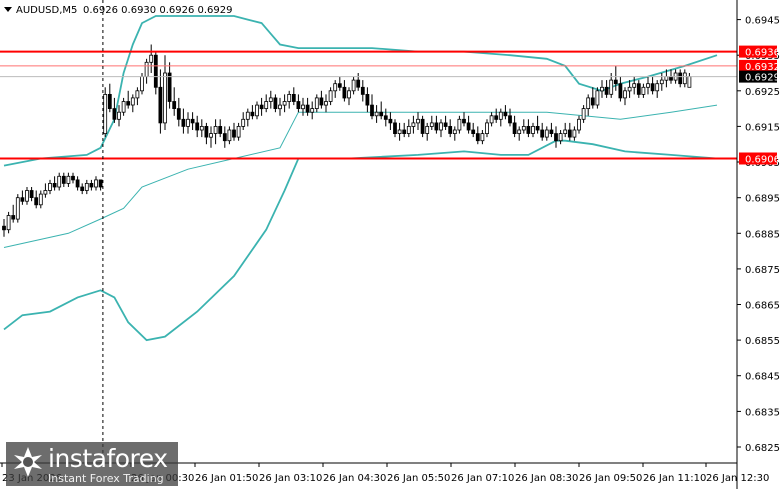 Image resolution: width=781 pixels, height=489 pixels. I want to click on x-tick-label: 26 Jan 03:10, so click(290, 478).